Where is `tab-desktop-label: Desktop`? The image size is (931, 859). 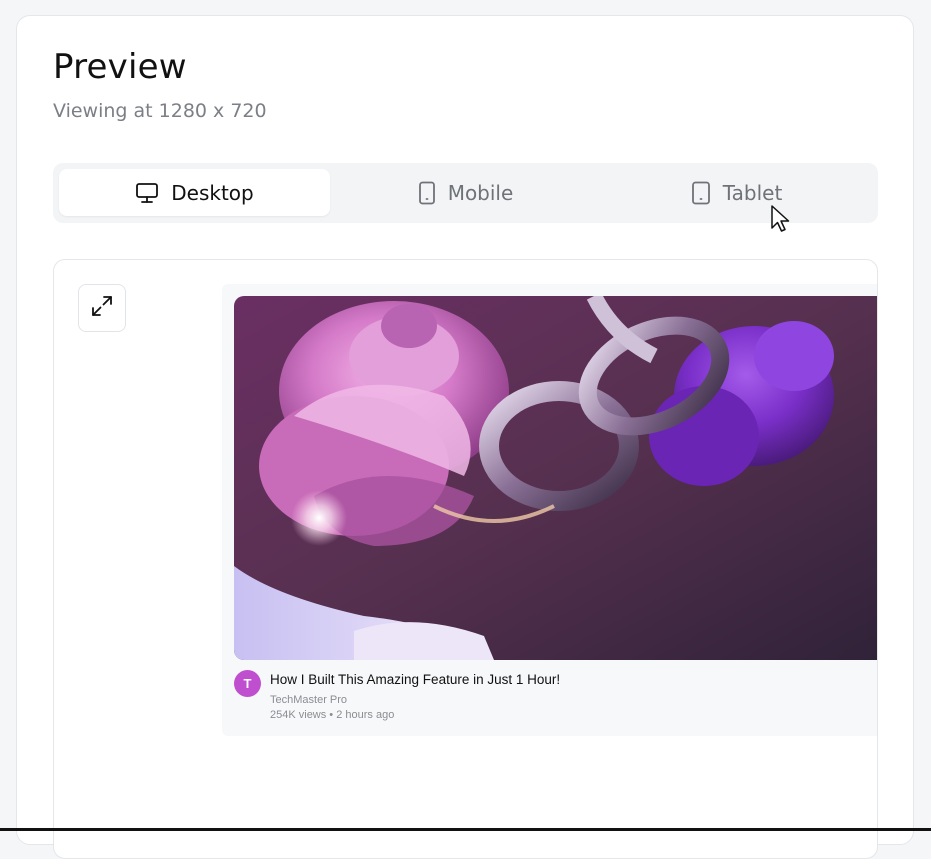 tab-desktop-label: Desktop is located at coordinates (212, 192).